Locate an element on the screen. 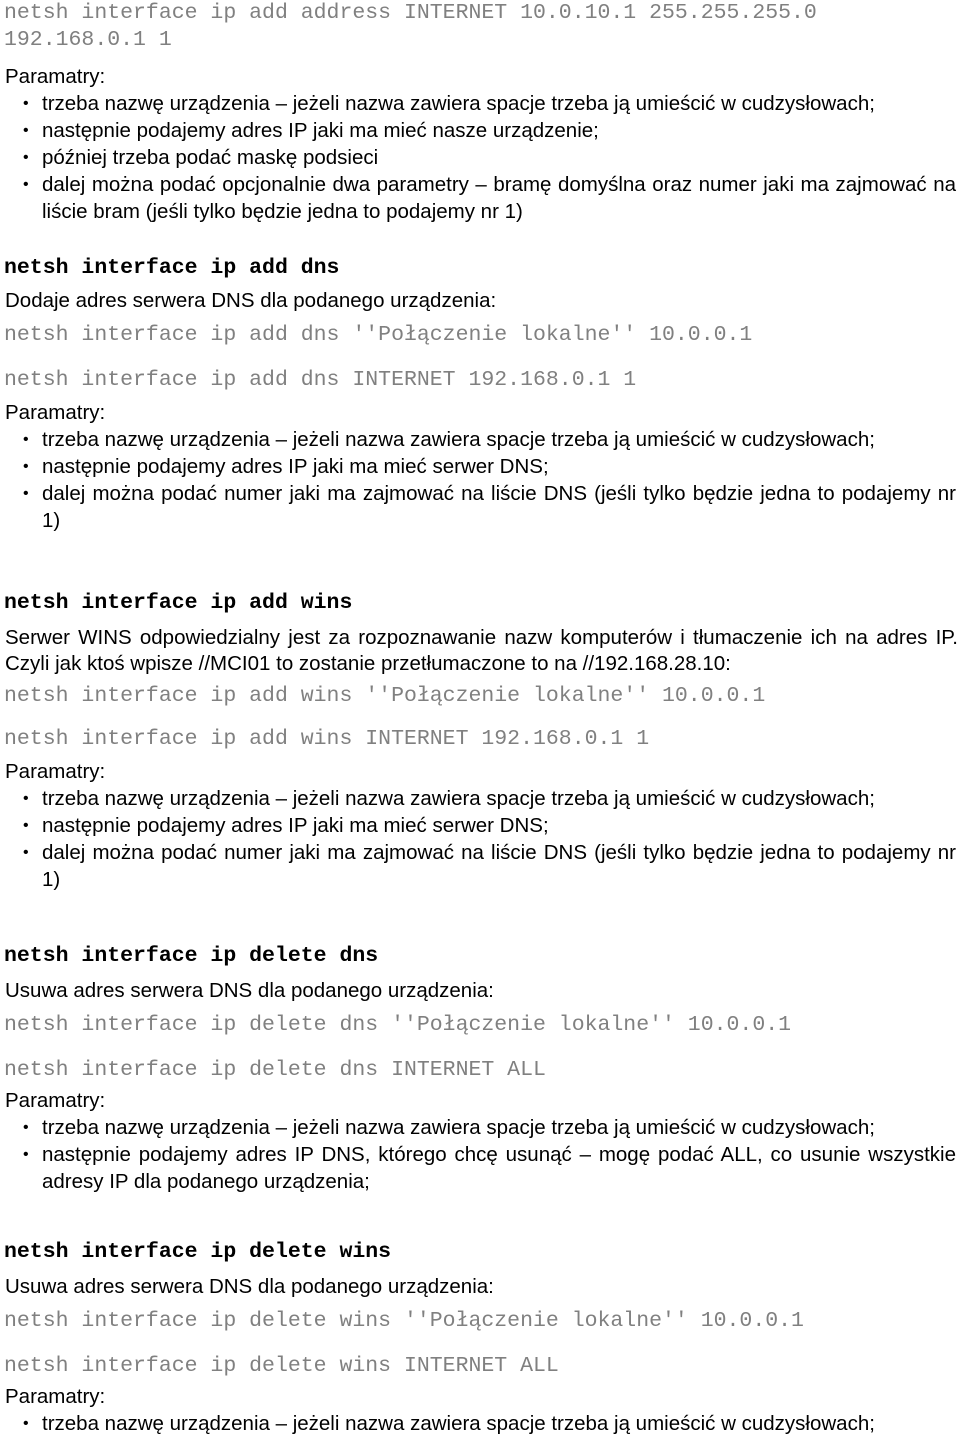  section-heading-add-dns: netsh interface ip add dns is located at coordinates (172, 268).